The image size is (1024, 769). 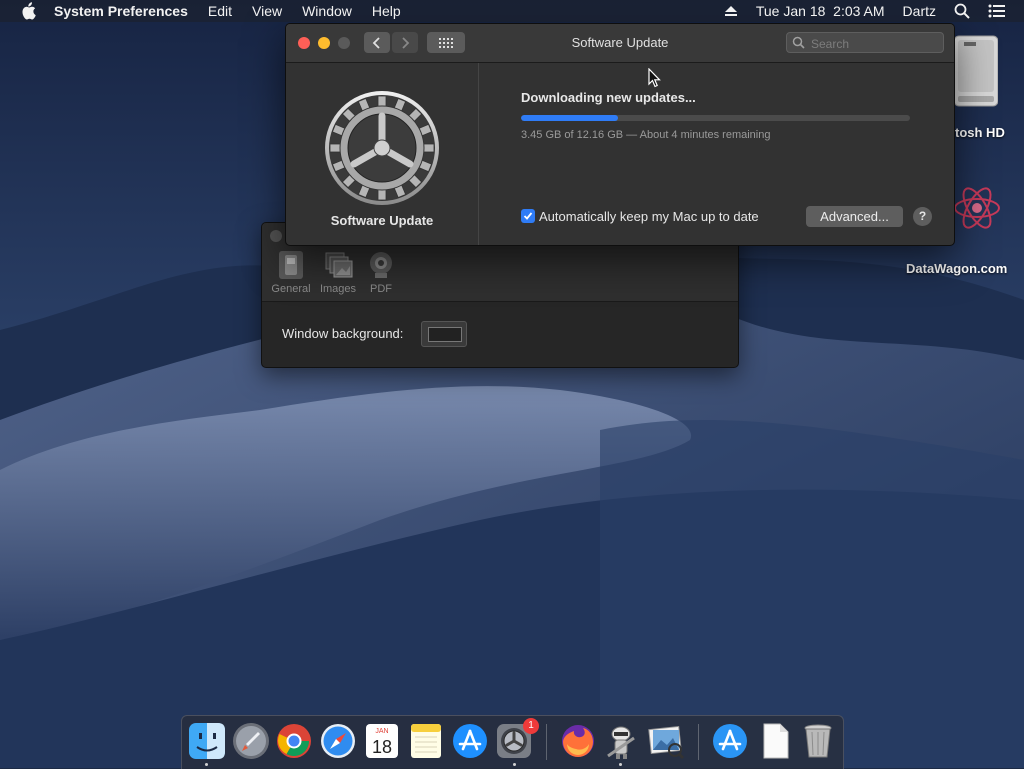 I want to click on software-update-gear-icon, so click(x=382, y=148).